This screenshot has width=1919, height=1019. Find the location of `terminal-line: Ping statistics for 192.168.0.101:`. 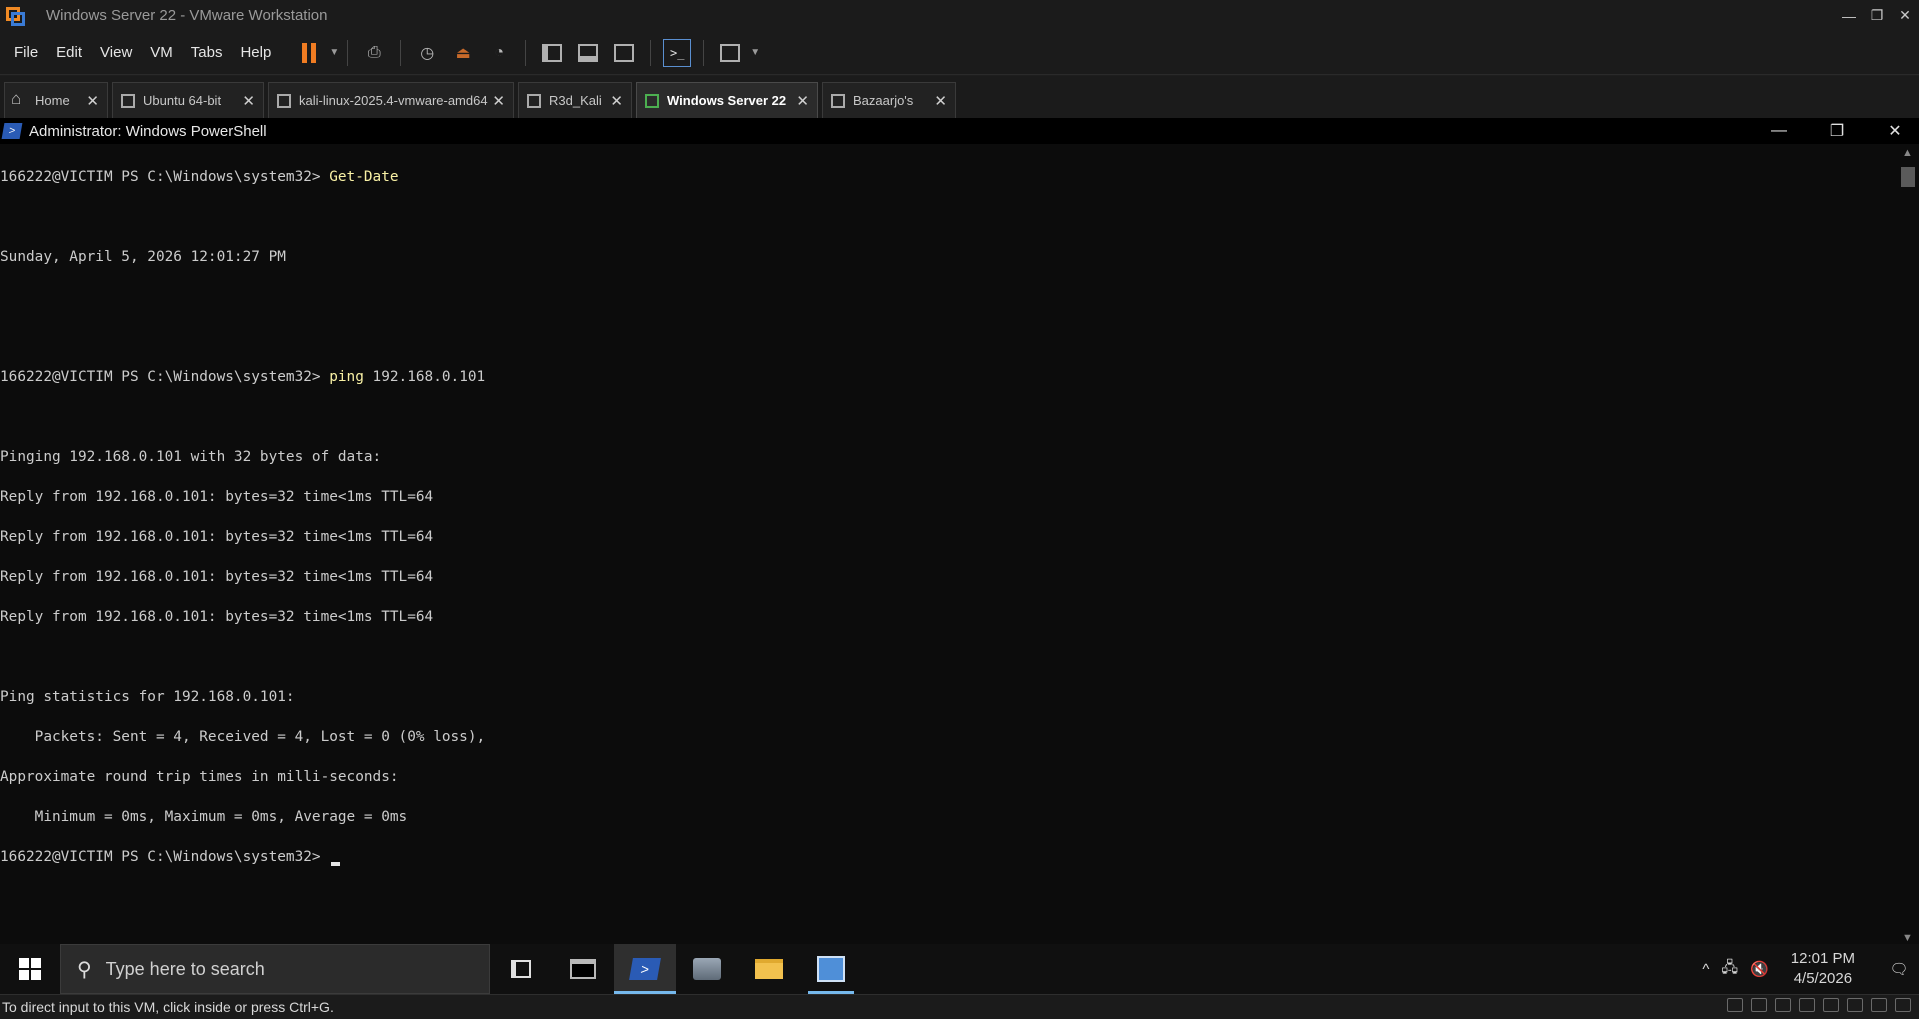

terminal-line: Ping statistics for 192.168.0.101: is located at coordinates (948, 697).